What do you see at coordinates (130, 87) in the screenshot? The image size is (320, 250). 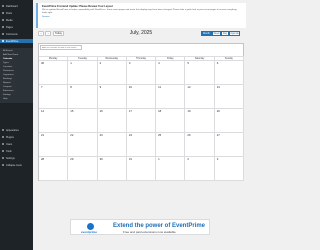 I see `day-number: 10` at bounding box center [130, 87].